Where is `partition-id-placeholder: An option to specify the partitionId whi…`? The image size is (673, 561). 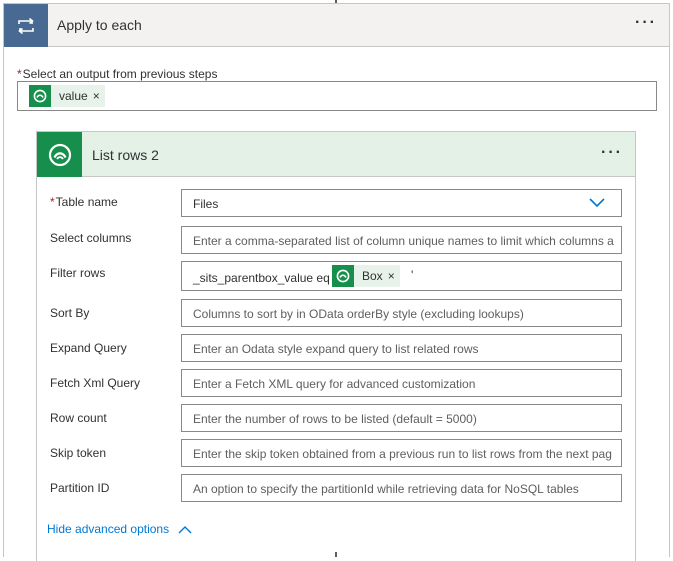 partition-id-placeholder: An option to specify the partitionId whi… is located at coordinates (386, 489).